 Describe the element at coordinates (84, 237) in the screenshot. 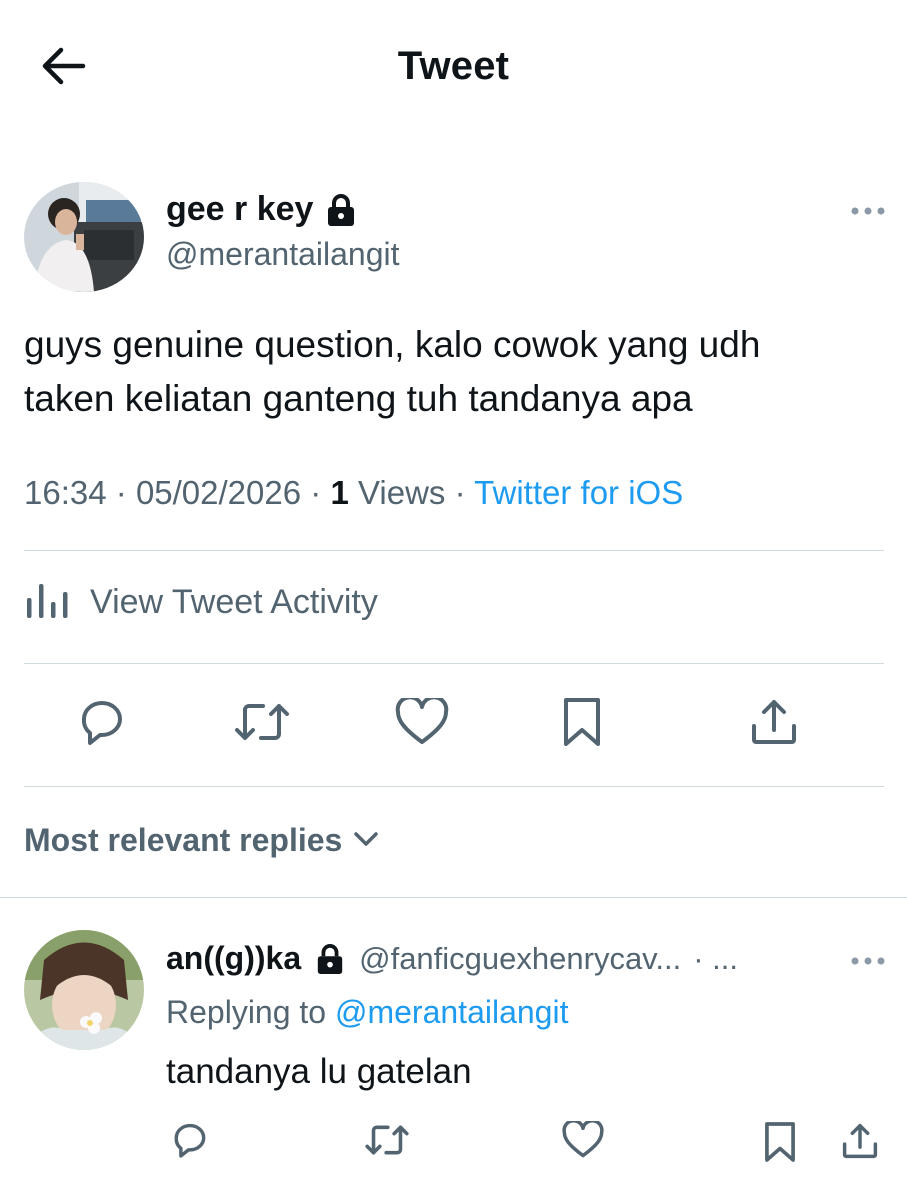

I see `author-avatar` at that location.